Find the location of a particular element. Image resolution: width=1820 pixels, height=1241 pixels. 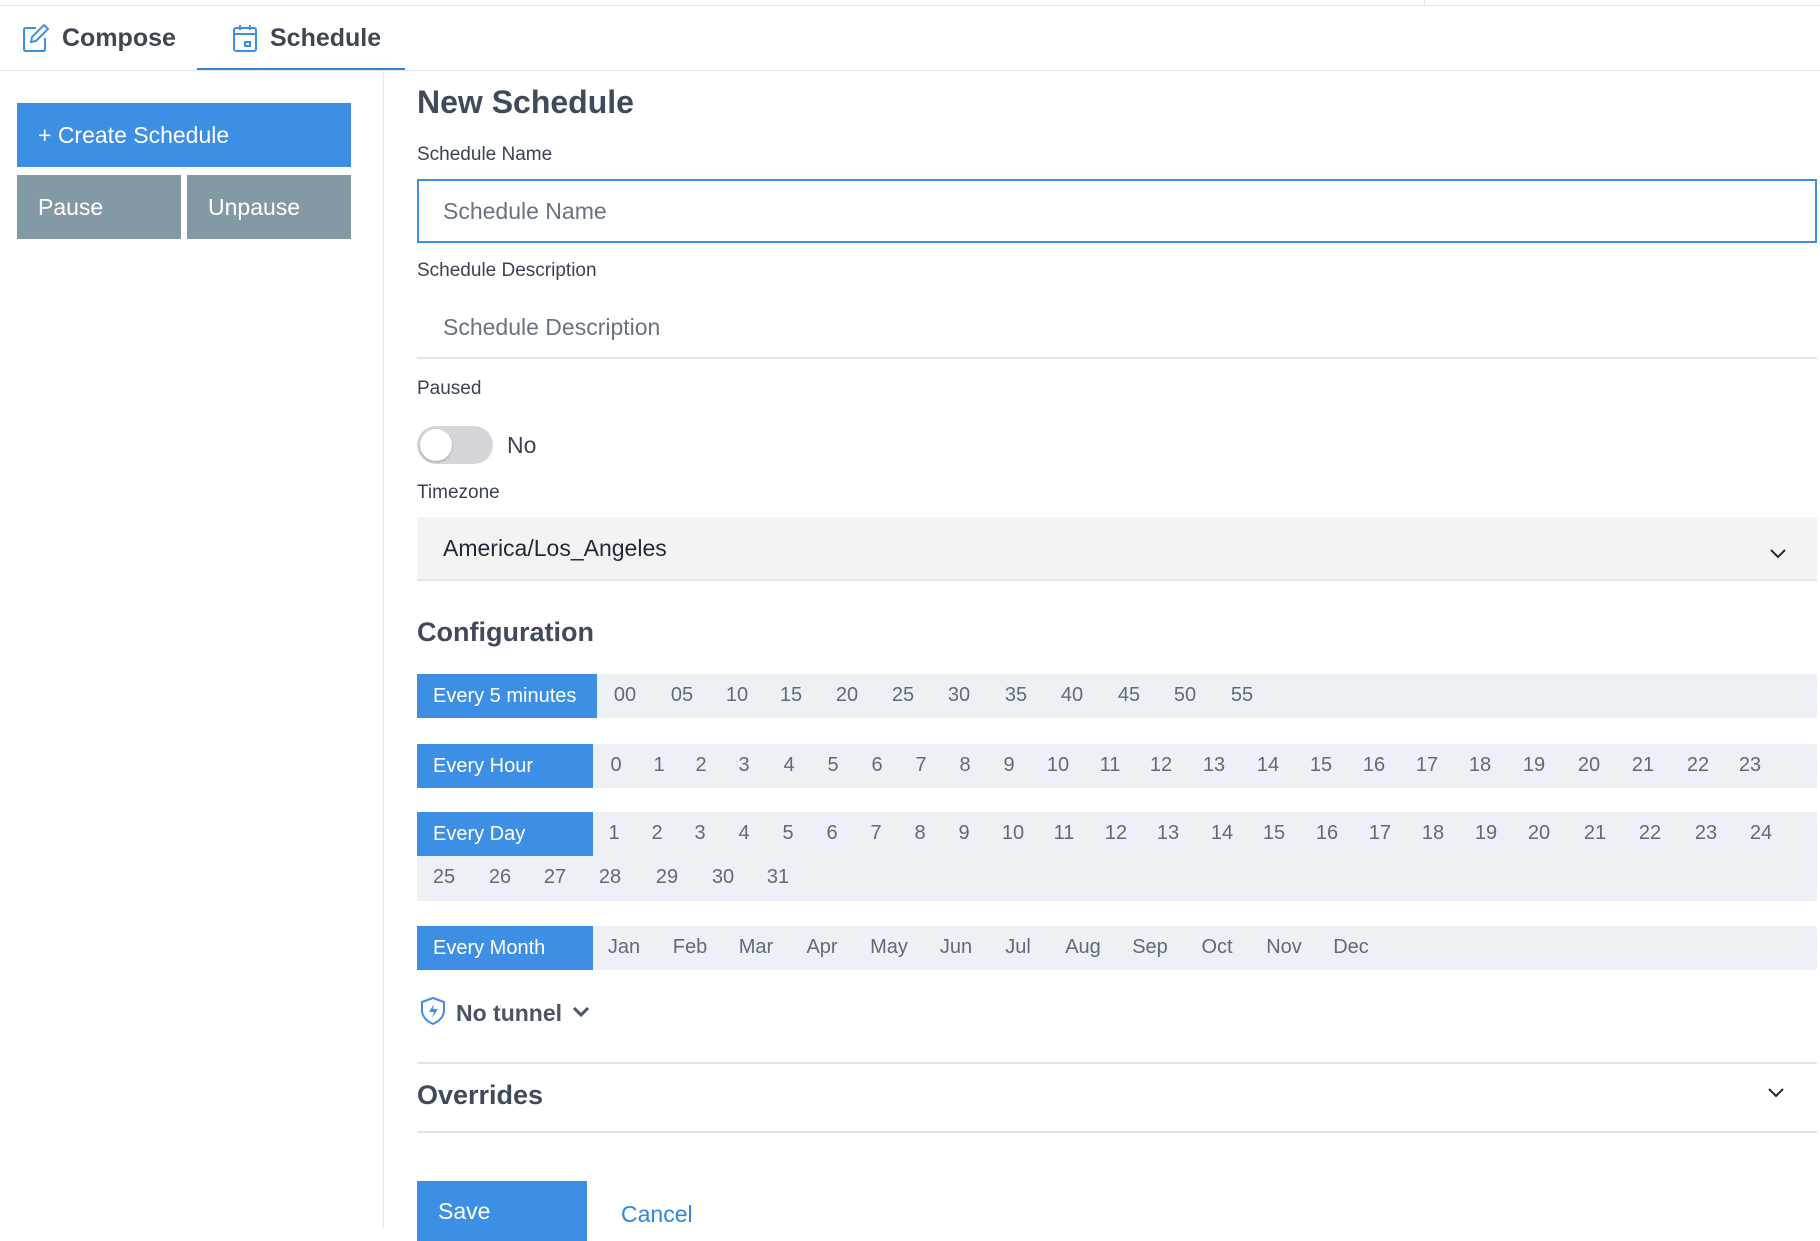

days-option: 2 is located at coordinates (656, 833).